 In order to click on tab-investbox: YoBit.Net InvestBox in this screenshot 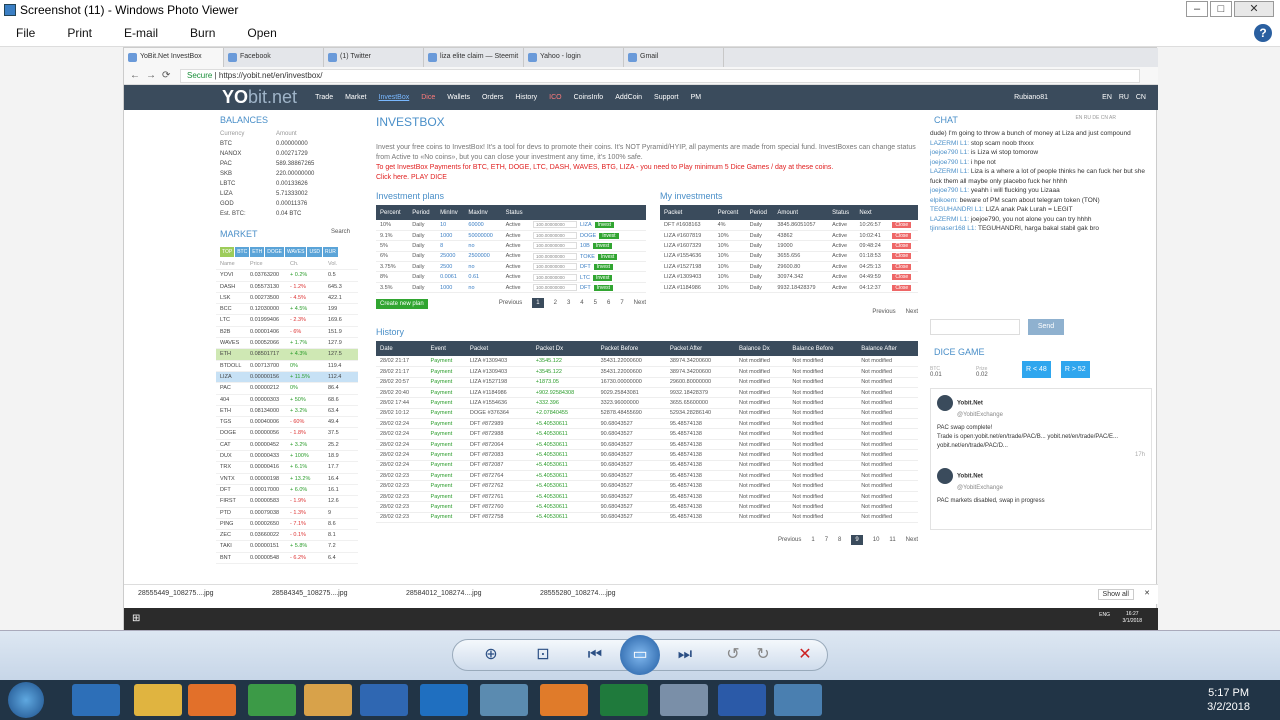, I will do `click(174, 57)`.